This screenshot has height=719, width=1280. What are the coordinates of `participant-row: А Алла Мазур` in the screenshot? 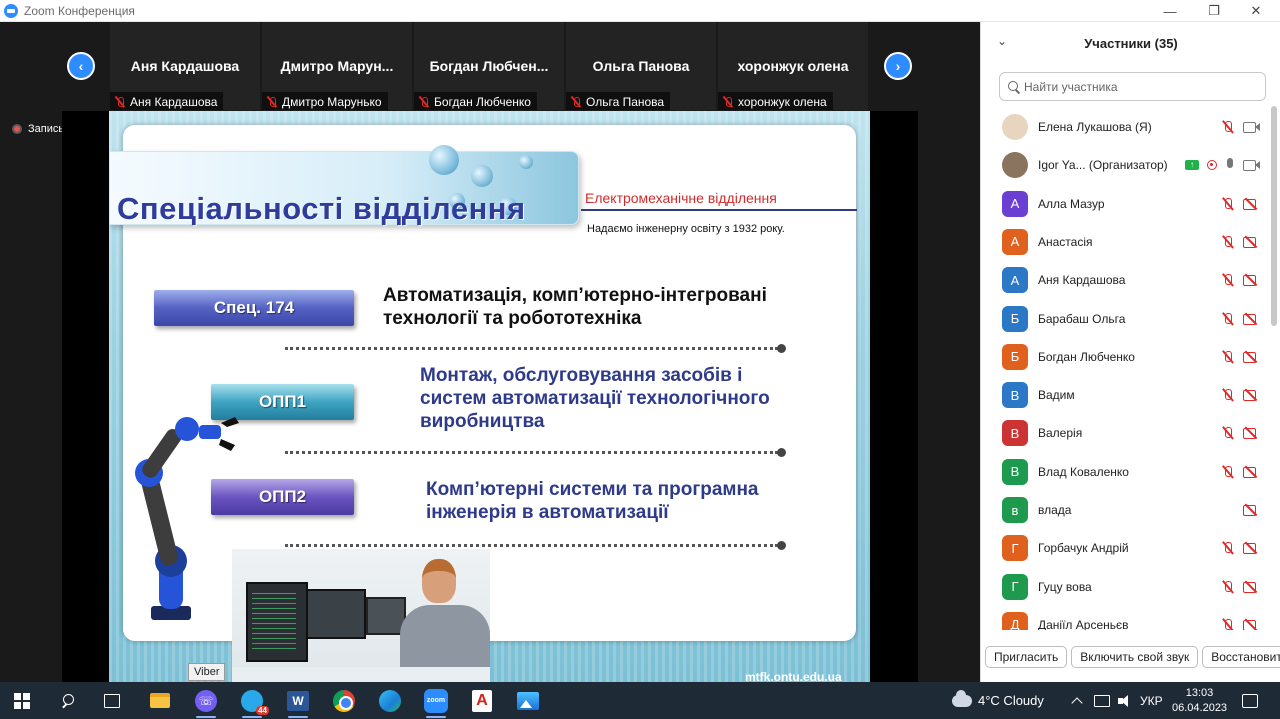 It's located at (1127, 204).